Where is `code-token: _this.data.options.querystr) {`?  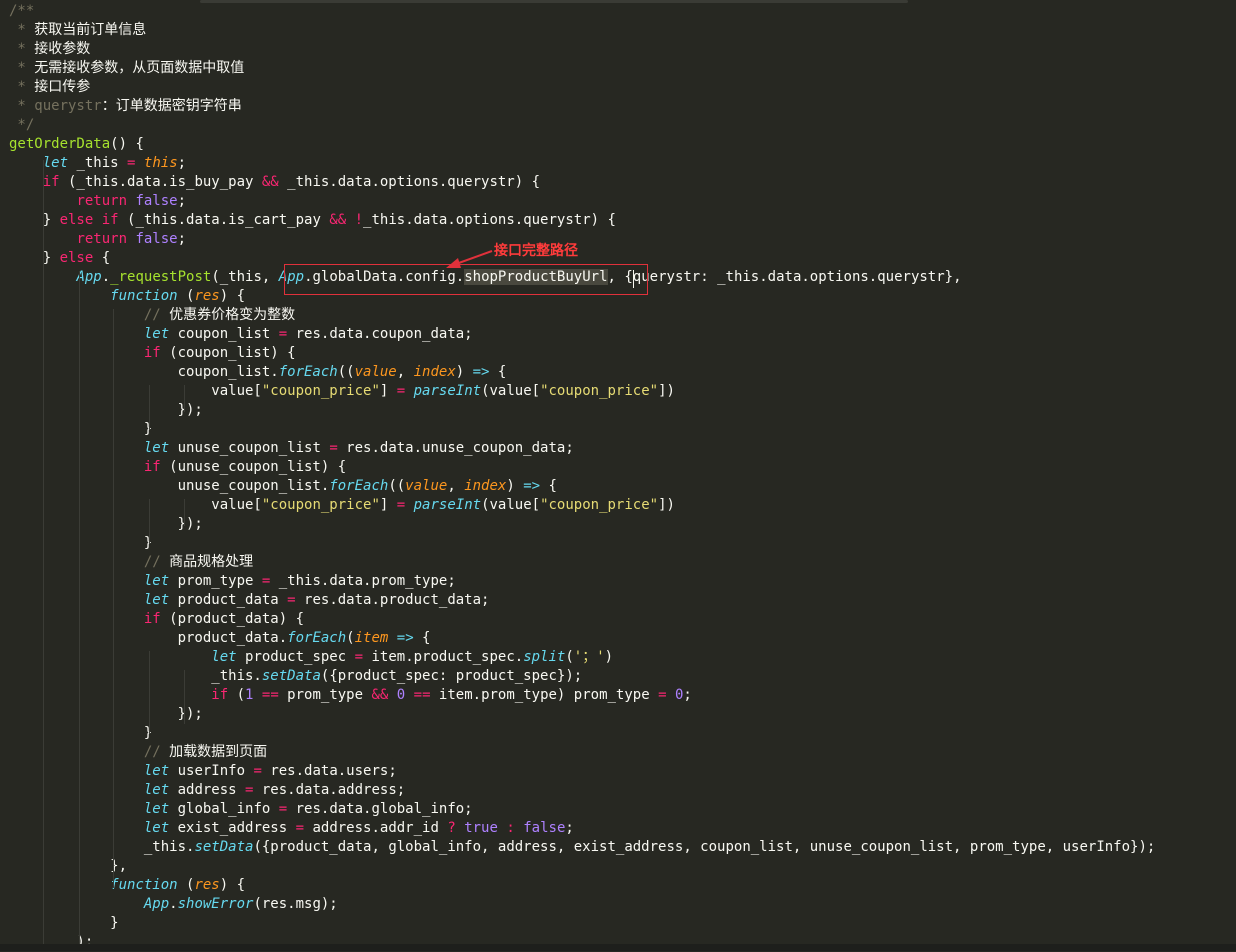
code-token: _this.data.options.querystr) { is located at coordinates (409, 182).